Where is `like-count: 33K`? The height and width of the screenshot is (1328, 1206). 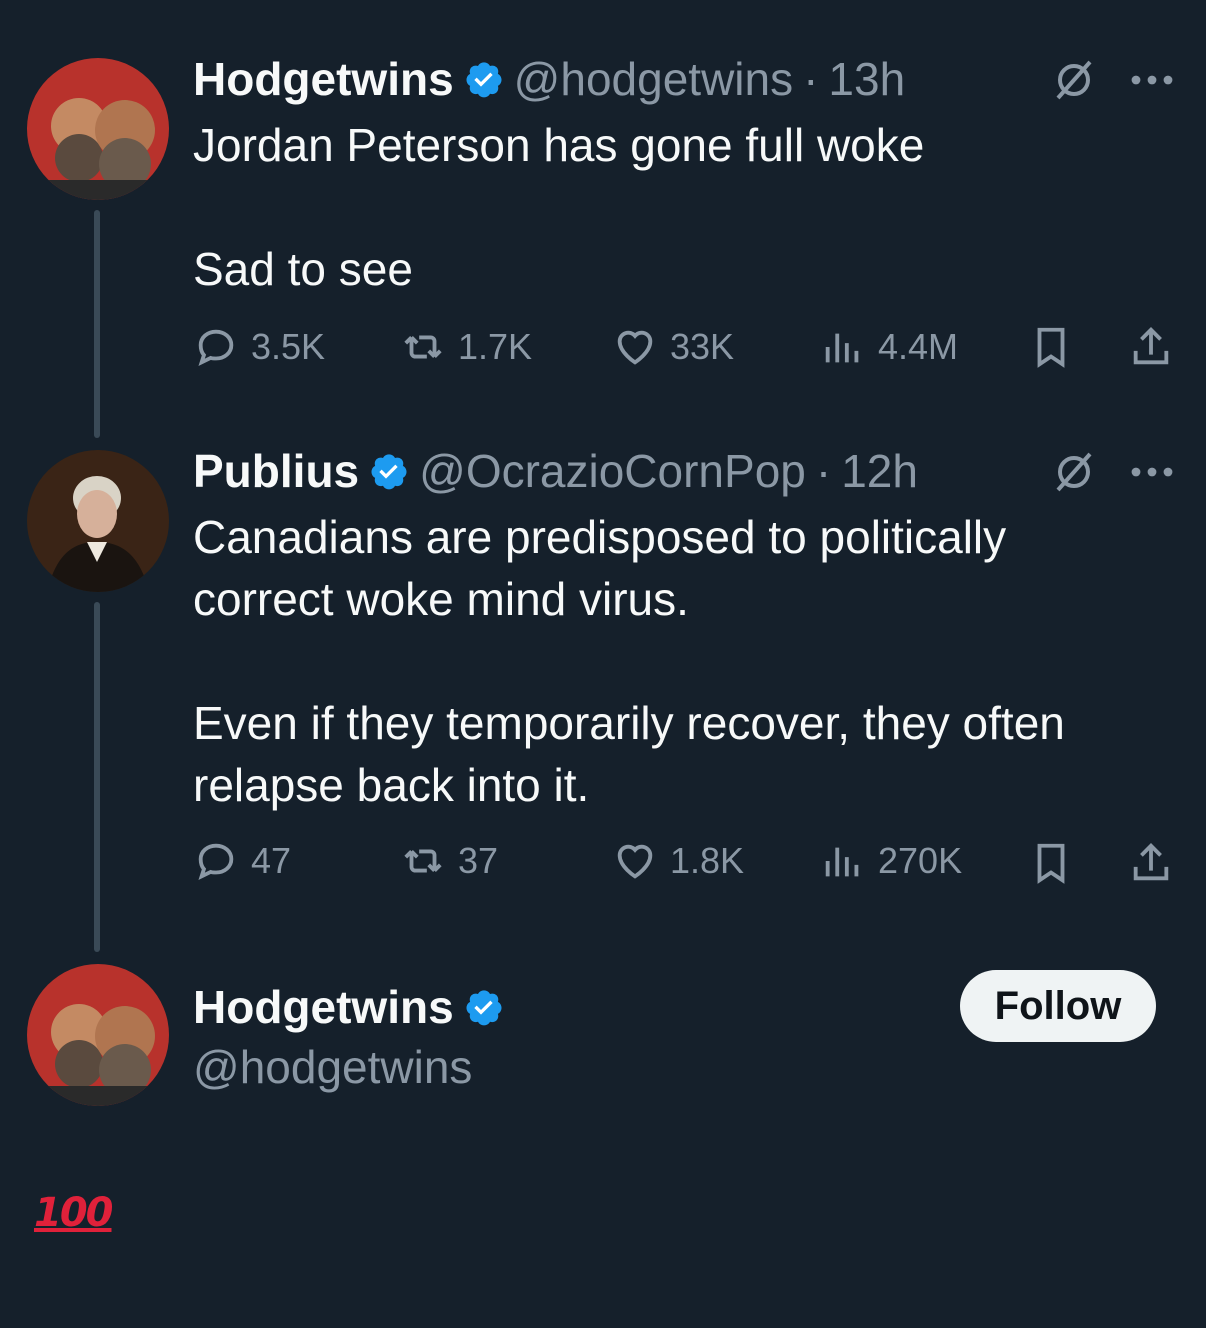 like-count: 33K is located at coordinates (702, 346).